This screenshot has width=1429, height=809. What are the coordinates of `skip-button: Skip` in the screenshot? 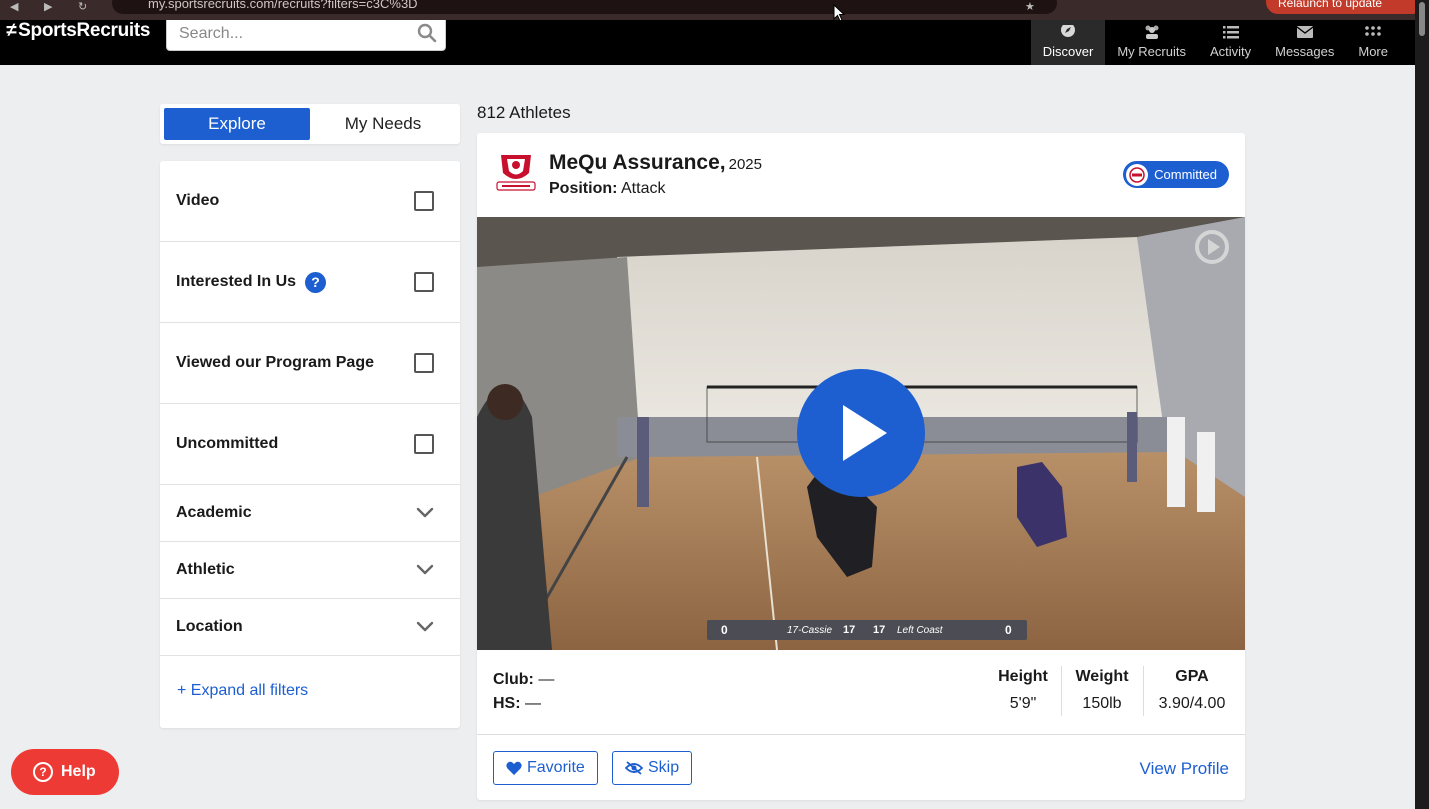 It's located at (652, 768).